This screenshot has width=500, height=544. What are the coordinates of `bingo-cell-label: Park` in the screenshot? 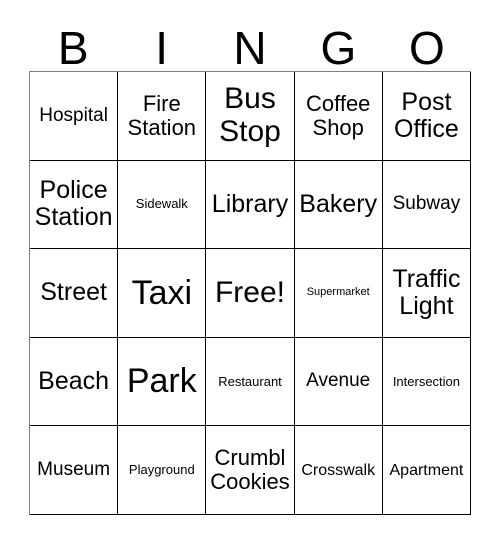 It's located at (161, 381).